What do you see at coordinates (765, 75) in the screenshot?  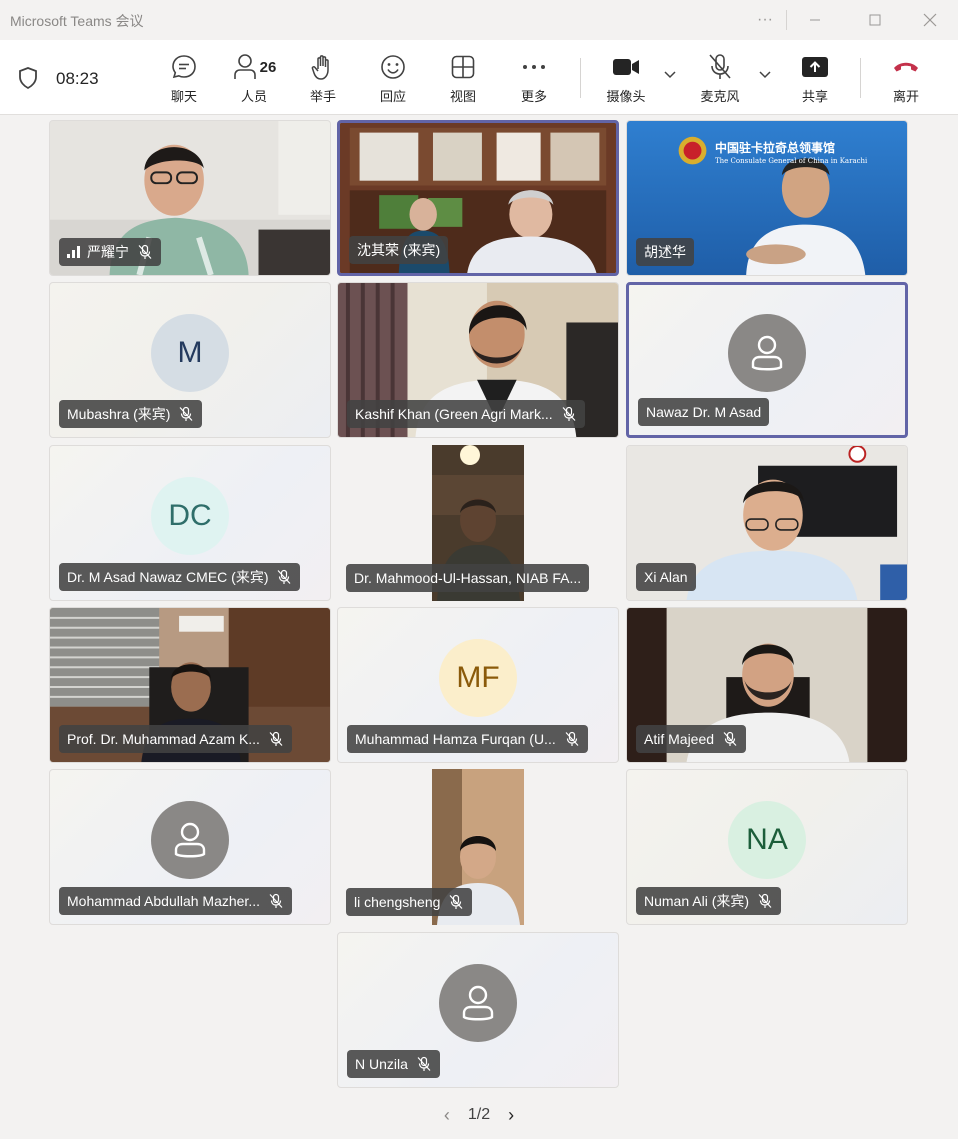 I see `mic-options-chevron-icon` at bounding box center [765, 75].